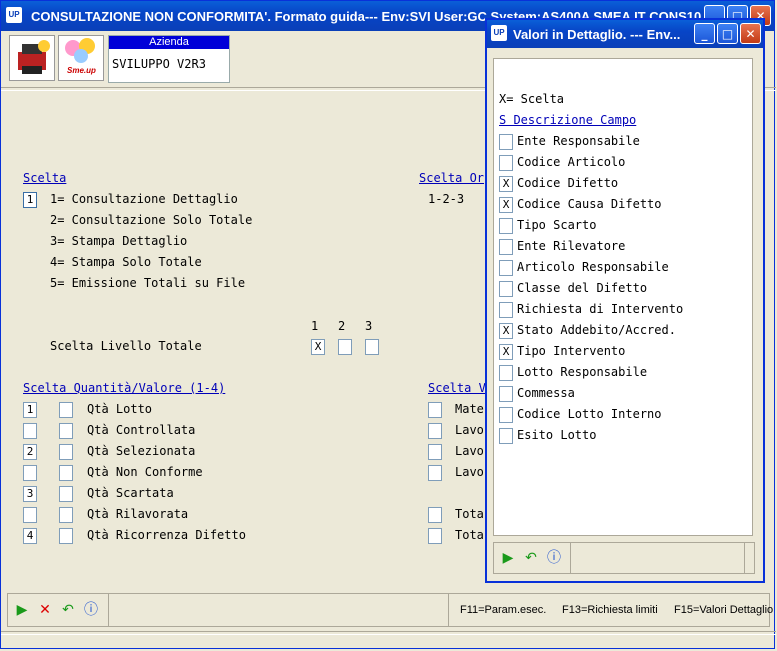 The height and width of the screenshot is (651, 777). What do you see at coordinates (568, 120) in the screenshot?
I see `popup-header: S Descrizione Campo` at bounding box center [568, 120].